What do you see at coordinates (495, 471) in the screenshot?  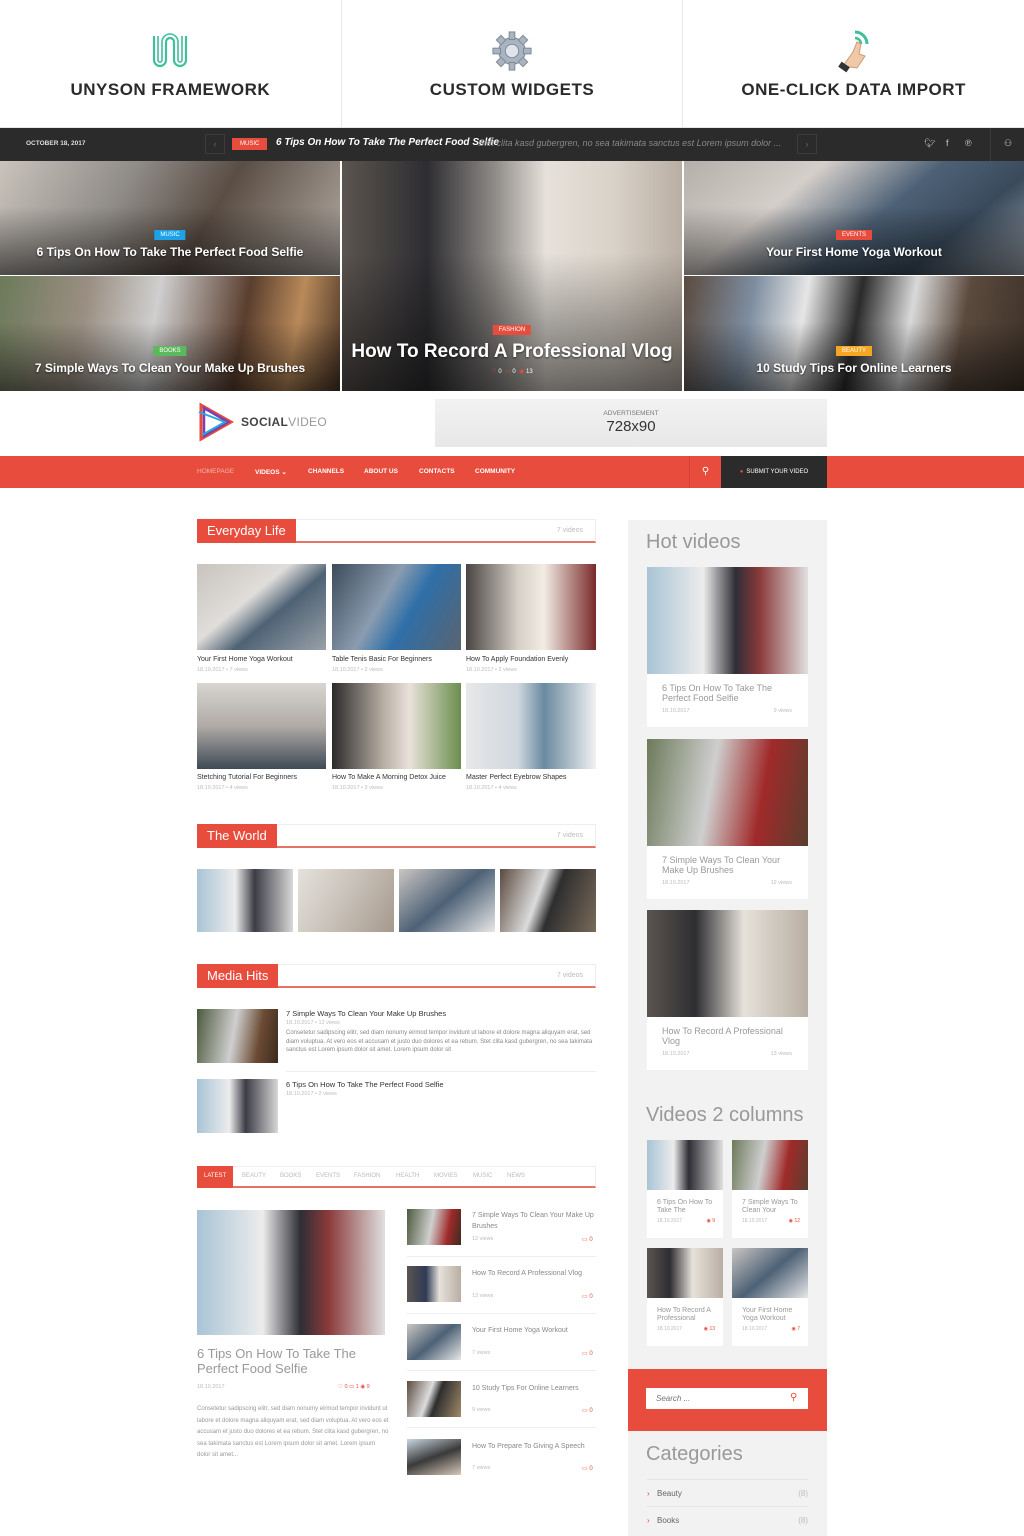 I see `nav-community: COMMUNITY` at bounding box center [495, 471].